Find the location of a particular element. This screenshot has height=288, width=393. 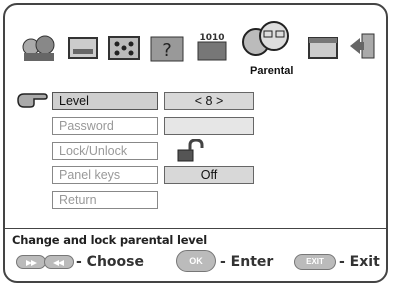

digital-icon: 1010 is located at coordinates (212, 46).